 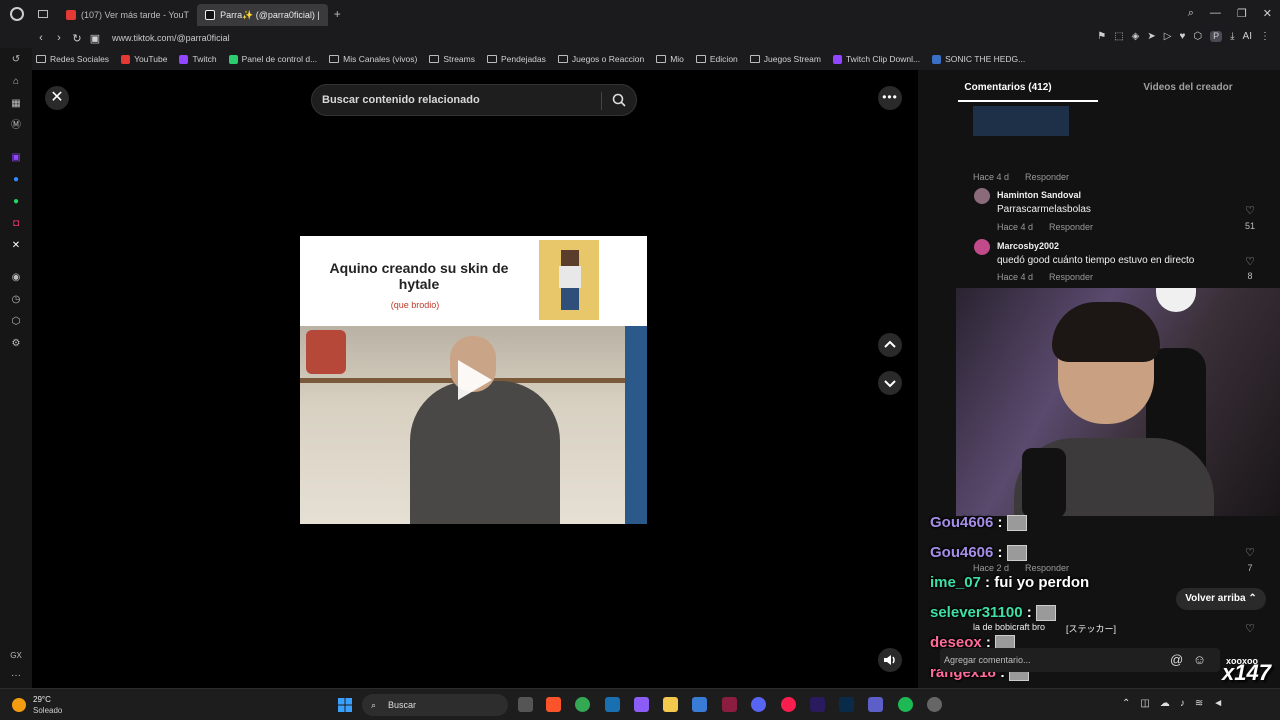 What do you see at coordinates (582, 704) in the screenshot?
I see `chrome-icon` at bounding box center [582, 704].